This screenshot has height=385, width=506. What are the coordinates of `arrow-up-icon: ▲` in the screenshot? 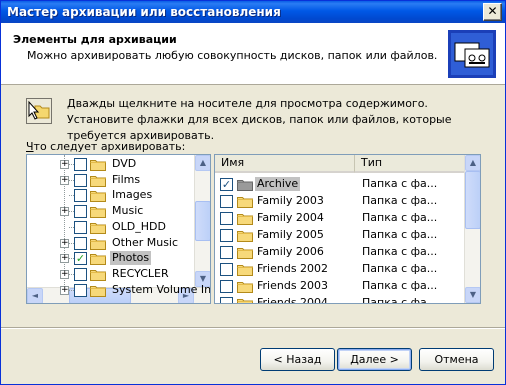 It's located at (203, 162).